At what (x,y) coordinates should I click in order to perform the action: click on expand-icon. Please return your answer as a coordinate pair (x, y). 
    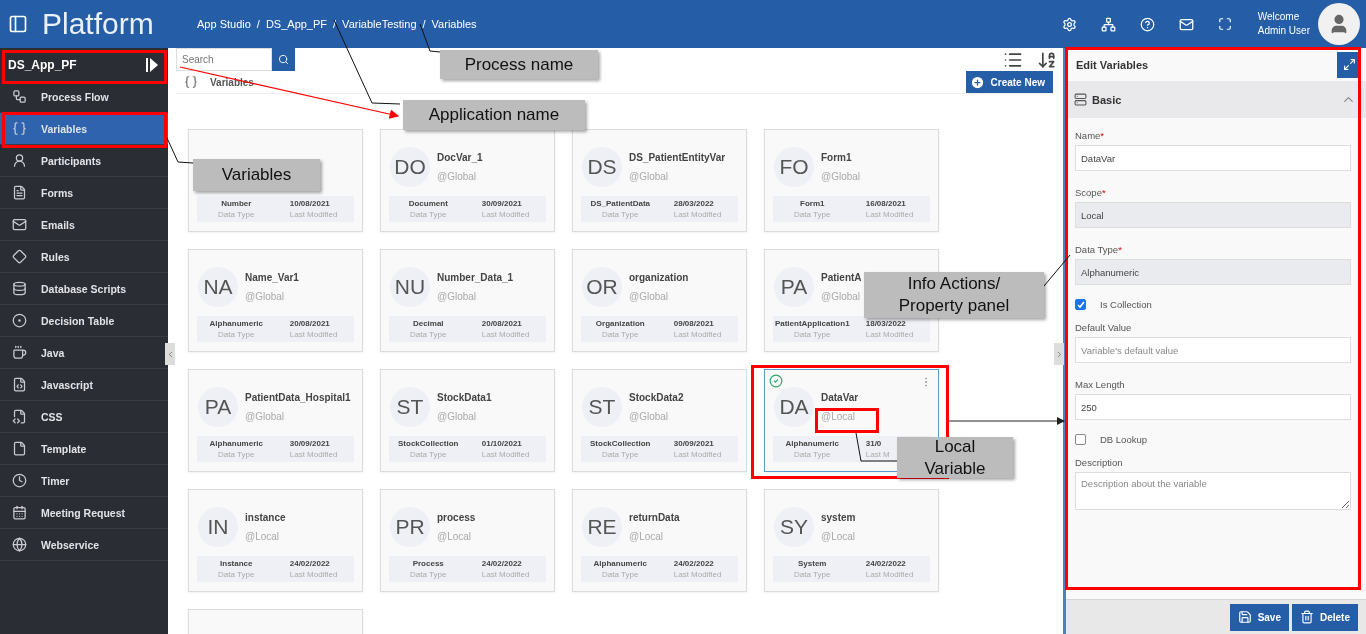
    Looking at the image, I should click on (1349, 64).